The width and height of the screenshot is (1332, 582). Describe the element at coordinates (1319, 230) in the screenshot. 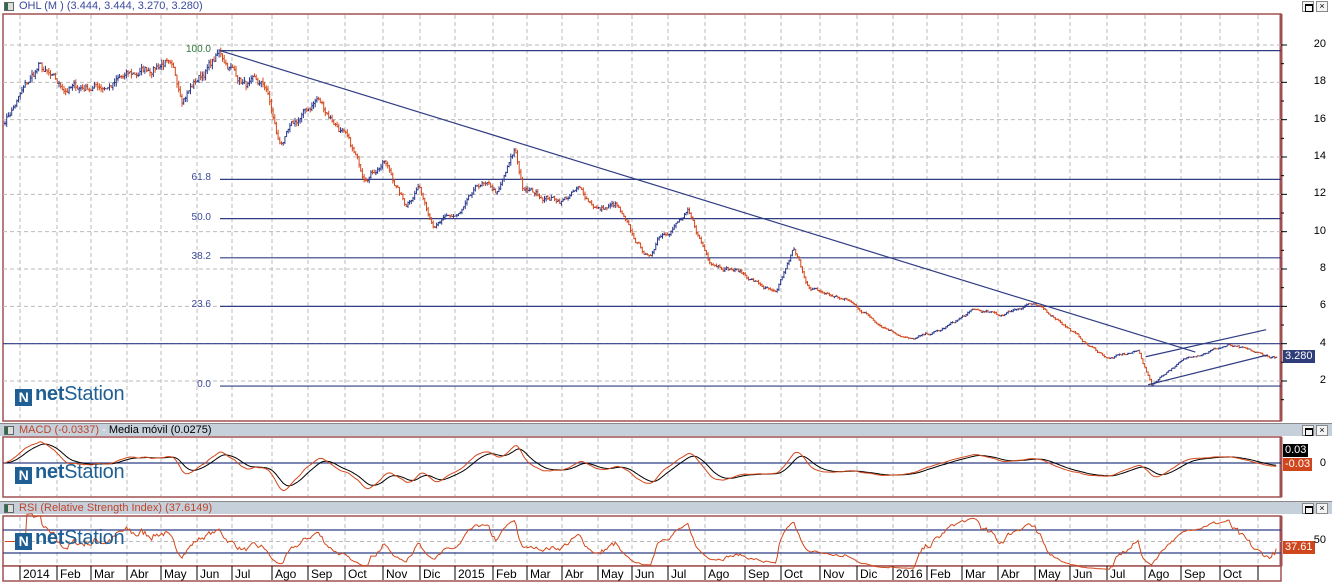

I see `y-axis-label: 10` at that location.